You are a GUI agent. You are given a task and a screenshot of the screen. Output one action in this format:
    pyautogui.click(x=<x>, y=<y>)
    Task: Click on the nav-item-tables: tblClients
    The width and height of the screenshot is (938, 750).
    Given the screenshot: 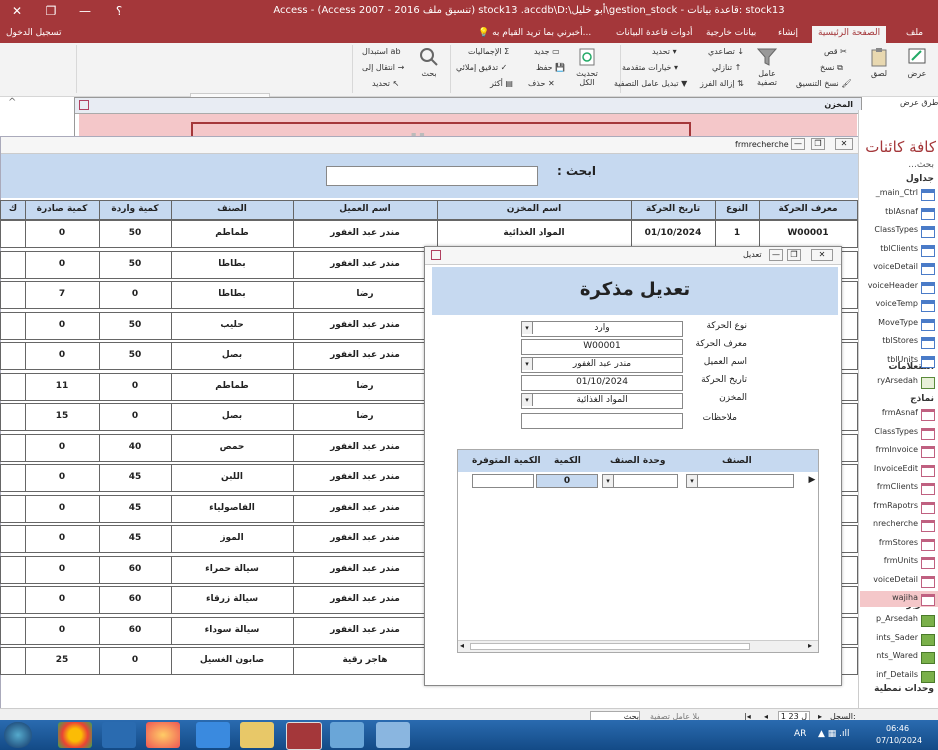 What is the action you would take?
    pyautogui.click(x=899, y=250)
    